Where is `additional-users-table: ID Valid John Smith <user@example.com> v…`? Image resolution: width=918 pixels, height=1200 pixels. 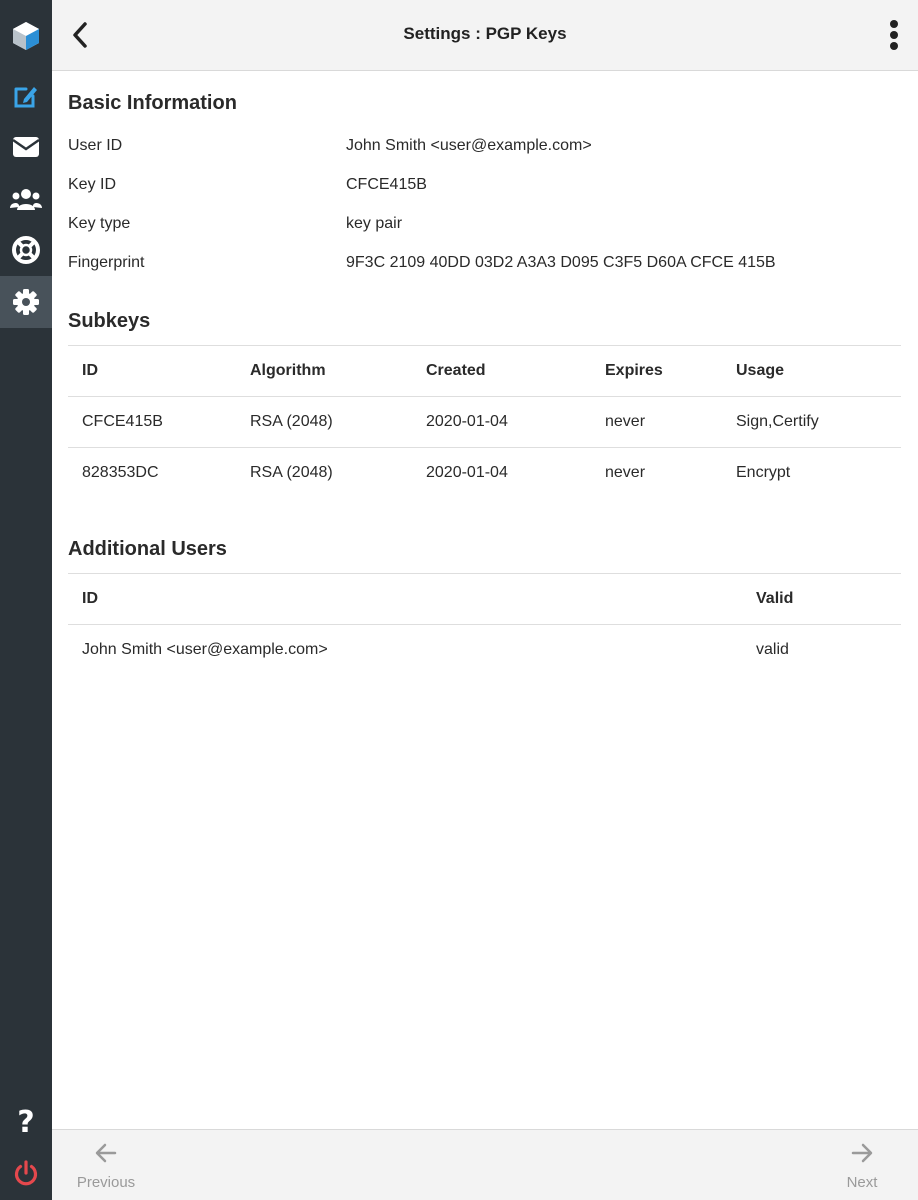
additional-users-table: ID Valid John Smith <user@example.com> v… is located at coordinates (484, 624).